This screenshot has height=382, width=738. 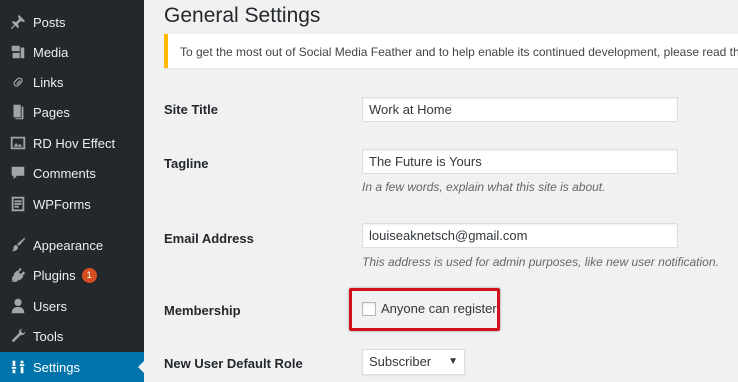 I want to click on sidebar-item-plugins: Plugins 1, so click(x=72, y=275).